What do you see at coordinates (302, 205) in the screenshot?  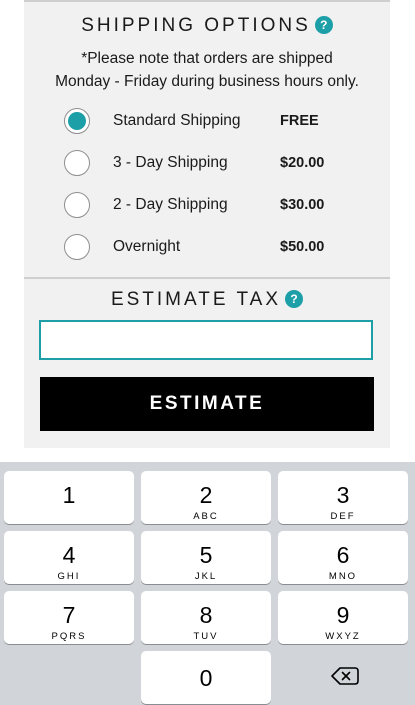 I see `shipping-option-price: $30.00` at bounding box center [302, 205].